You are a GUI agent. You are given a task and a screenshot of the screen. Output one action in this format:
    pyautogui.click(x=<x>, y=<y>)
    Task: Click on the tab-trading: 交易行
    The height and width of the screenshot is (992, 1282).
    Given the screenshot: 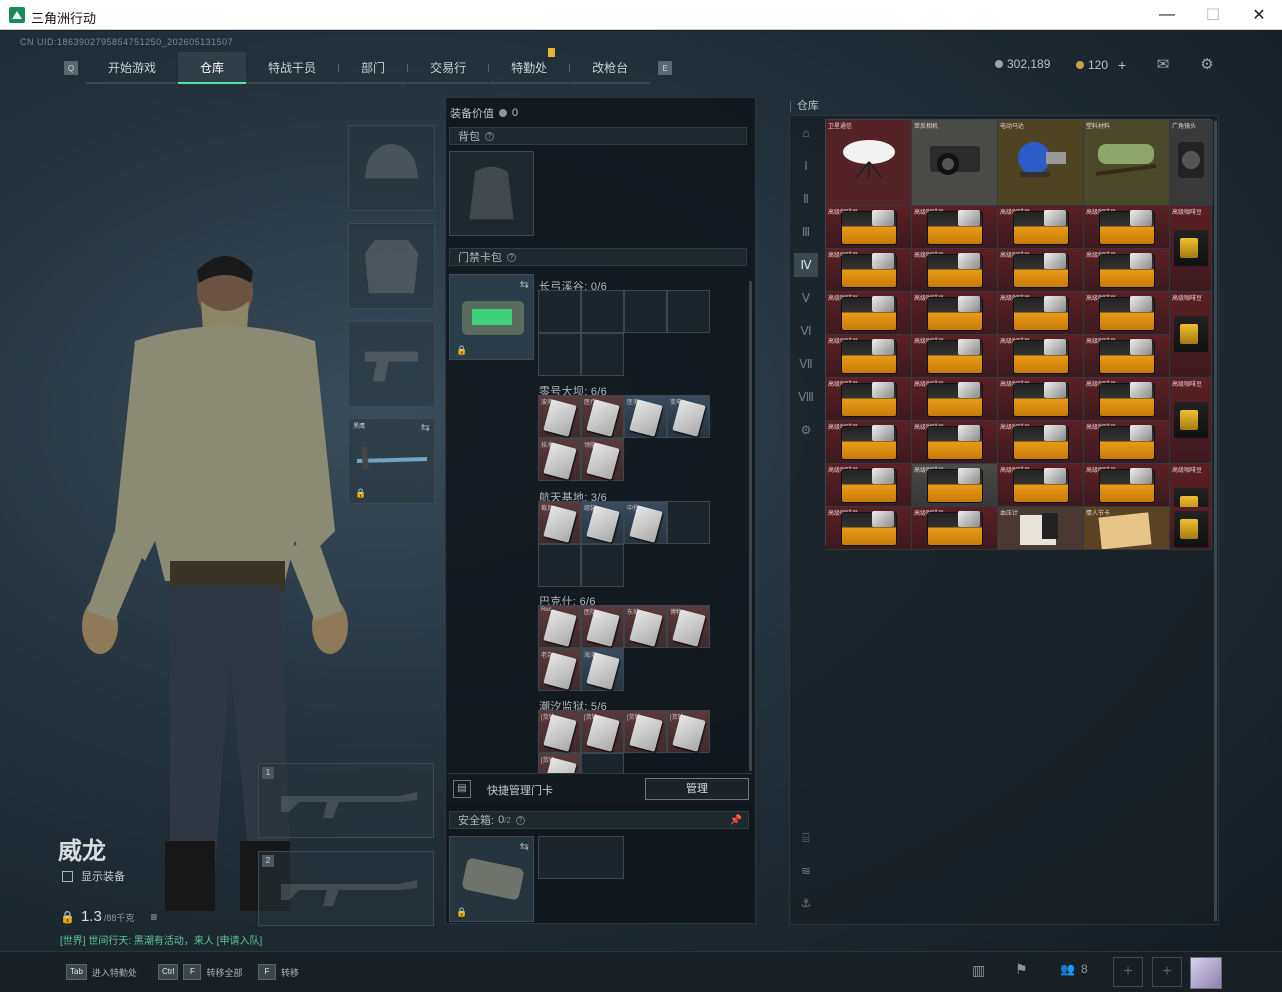 What is the action you would take?
    pyautogui.click(x=448, y=68)
    